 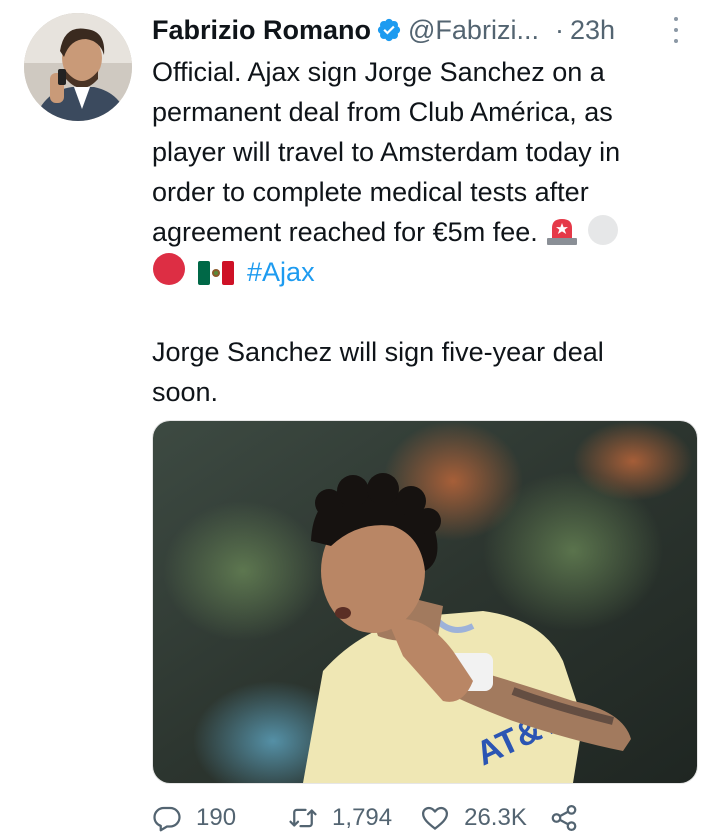 I want to click on tweet-text-line: permanent deal from Club América, as, so click(x=382, y=112).